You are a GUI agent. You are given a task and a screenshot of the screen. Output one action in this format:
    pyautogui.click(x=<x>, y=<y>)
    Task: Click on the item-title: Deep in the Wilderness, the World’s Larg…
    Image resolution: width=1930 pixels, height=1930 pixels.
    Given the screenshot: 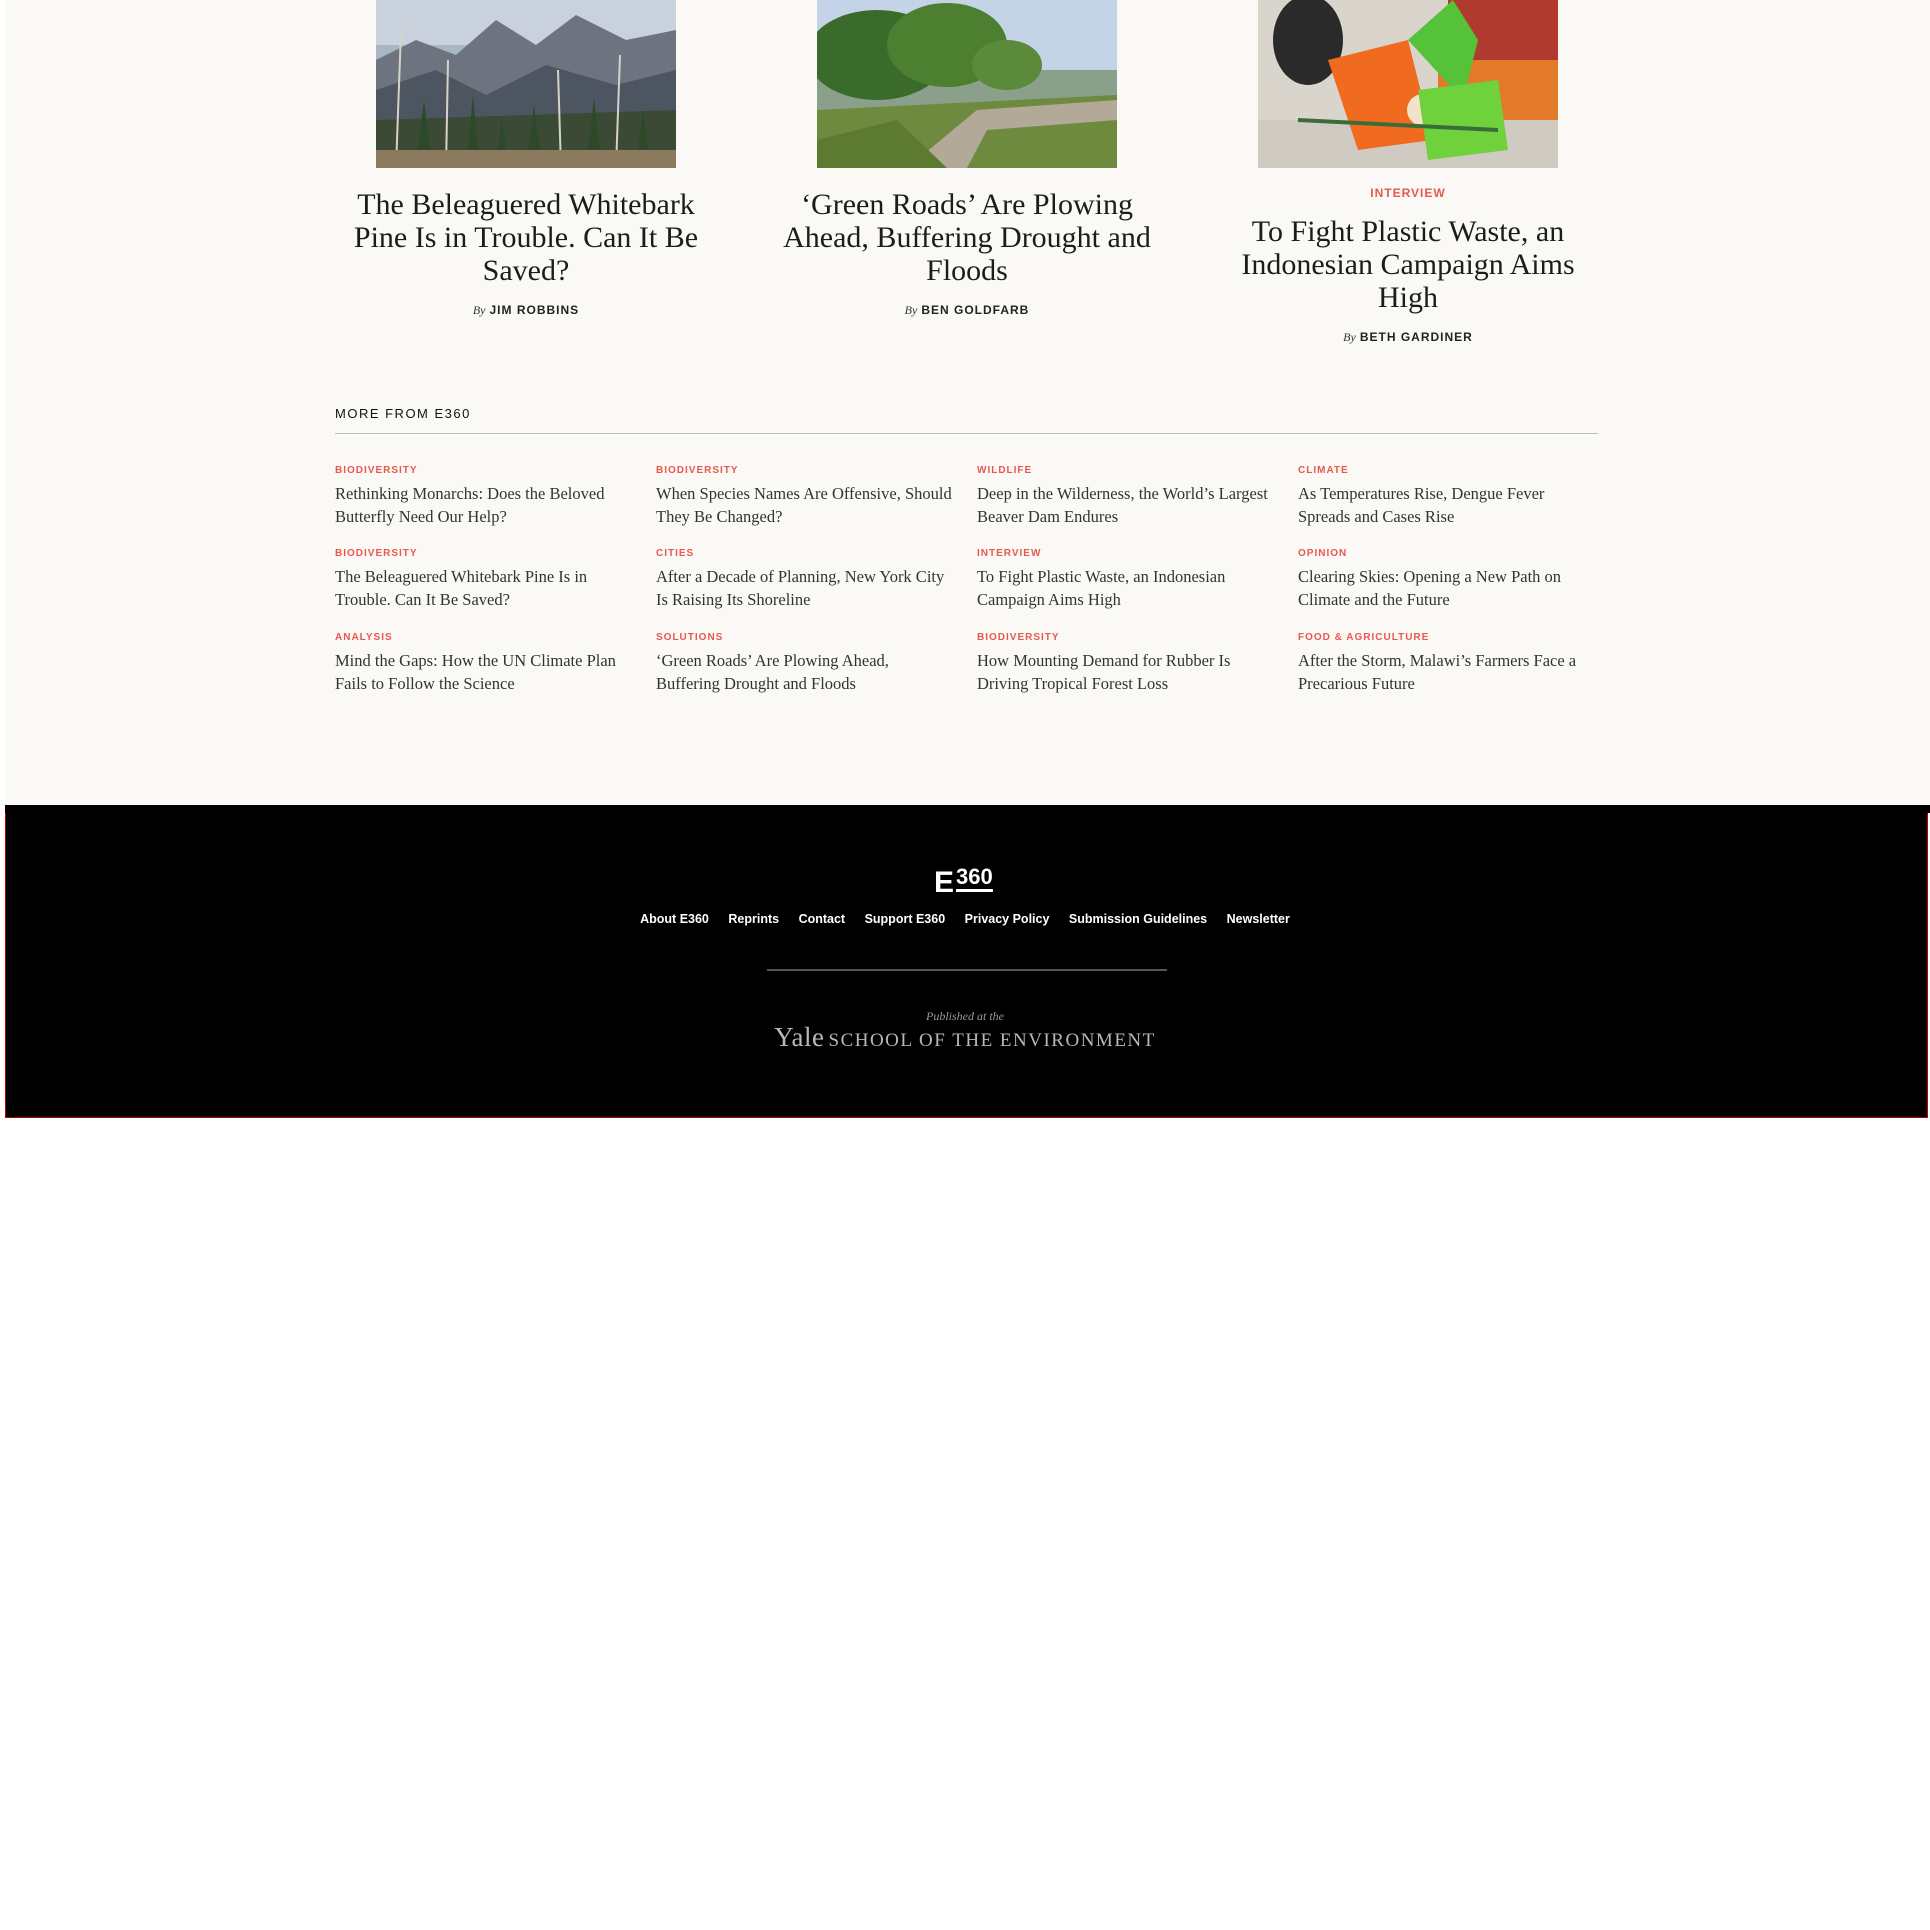 What is the action you would take?
    pyautogui.click(x=1127, y=505)
    